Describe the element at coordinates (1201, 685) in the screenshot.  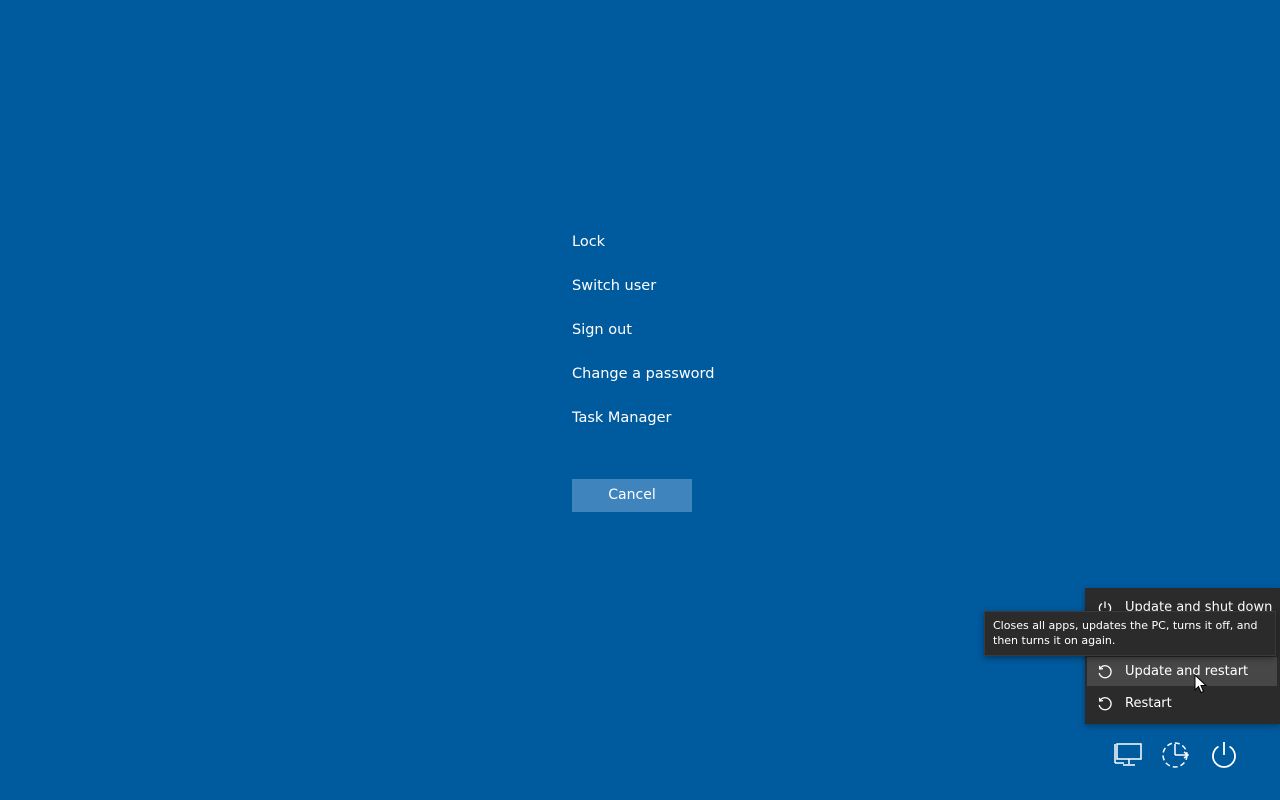
I see `mouse-cursor-icon` at that location.